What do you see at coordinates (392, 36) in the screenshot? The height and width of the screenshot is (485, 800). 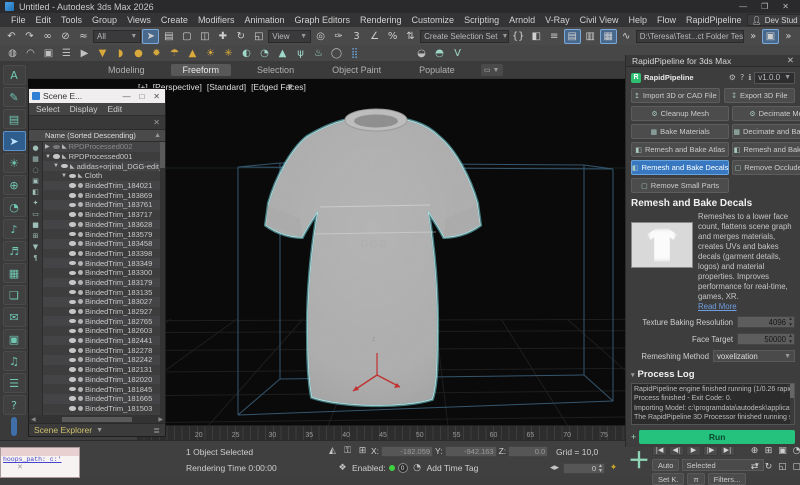 I see `percent-snap-icon: %` at bounding box center [392, 36].